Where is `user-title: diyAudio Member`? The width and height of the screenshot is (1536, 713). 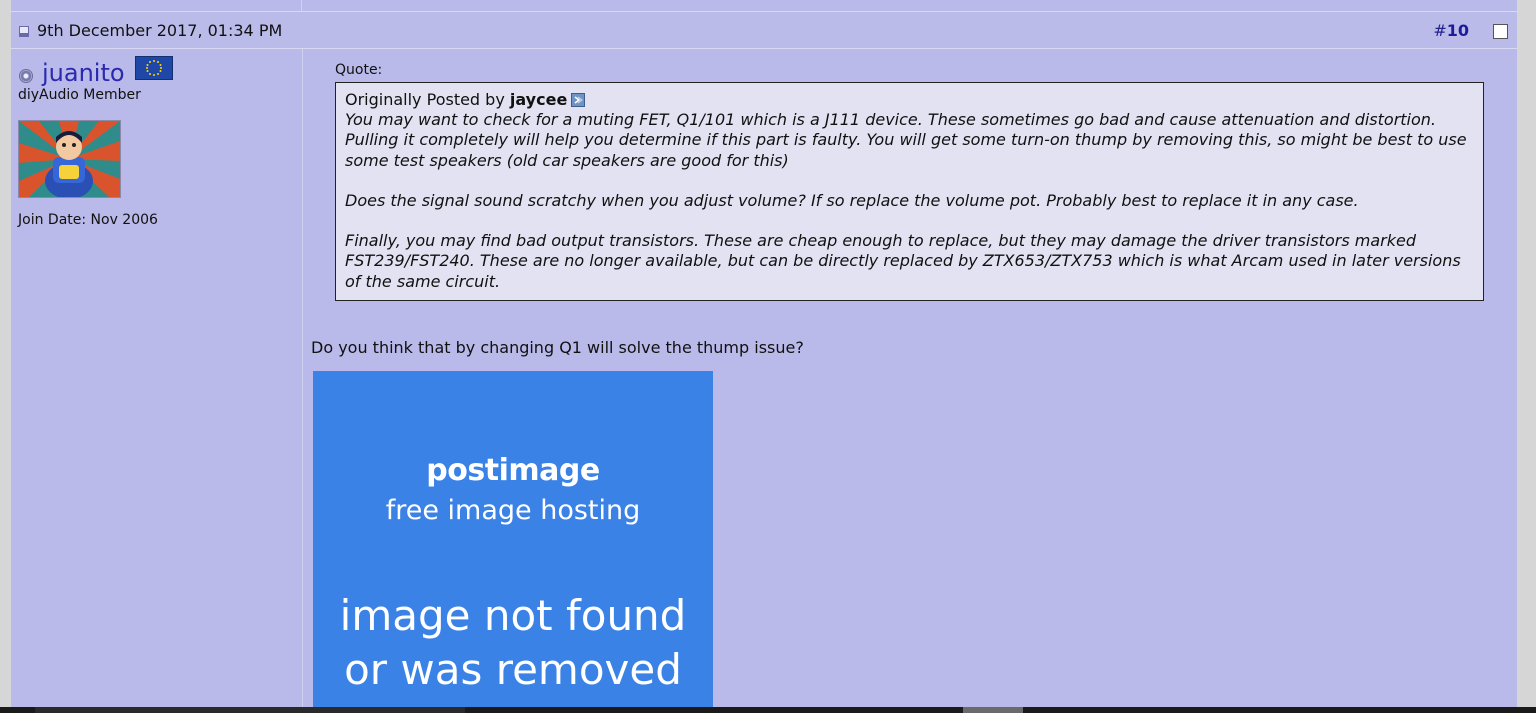
user-title: diyAudio Member is located at coordinates (79, 95).